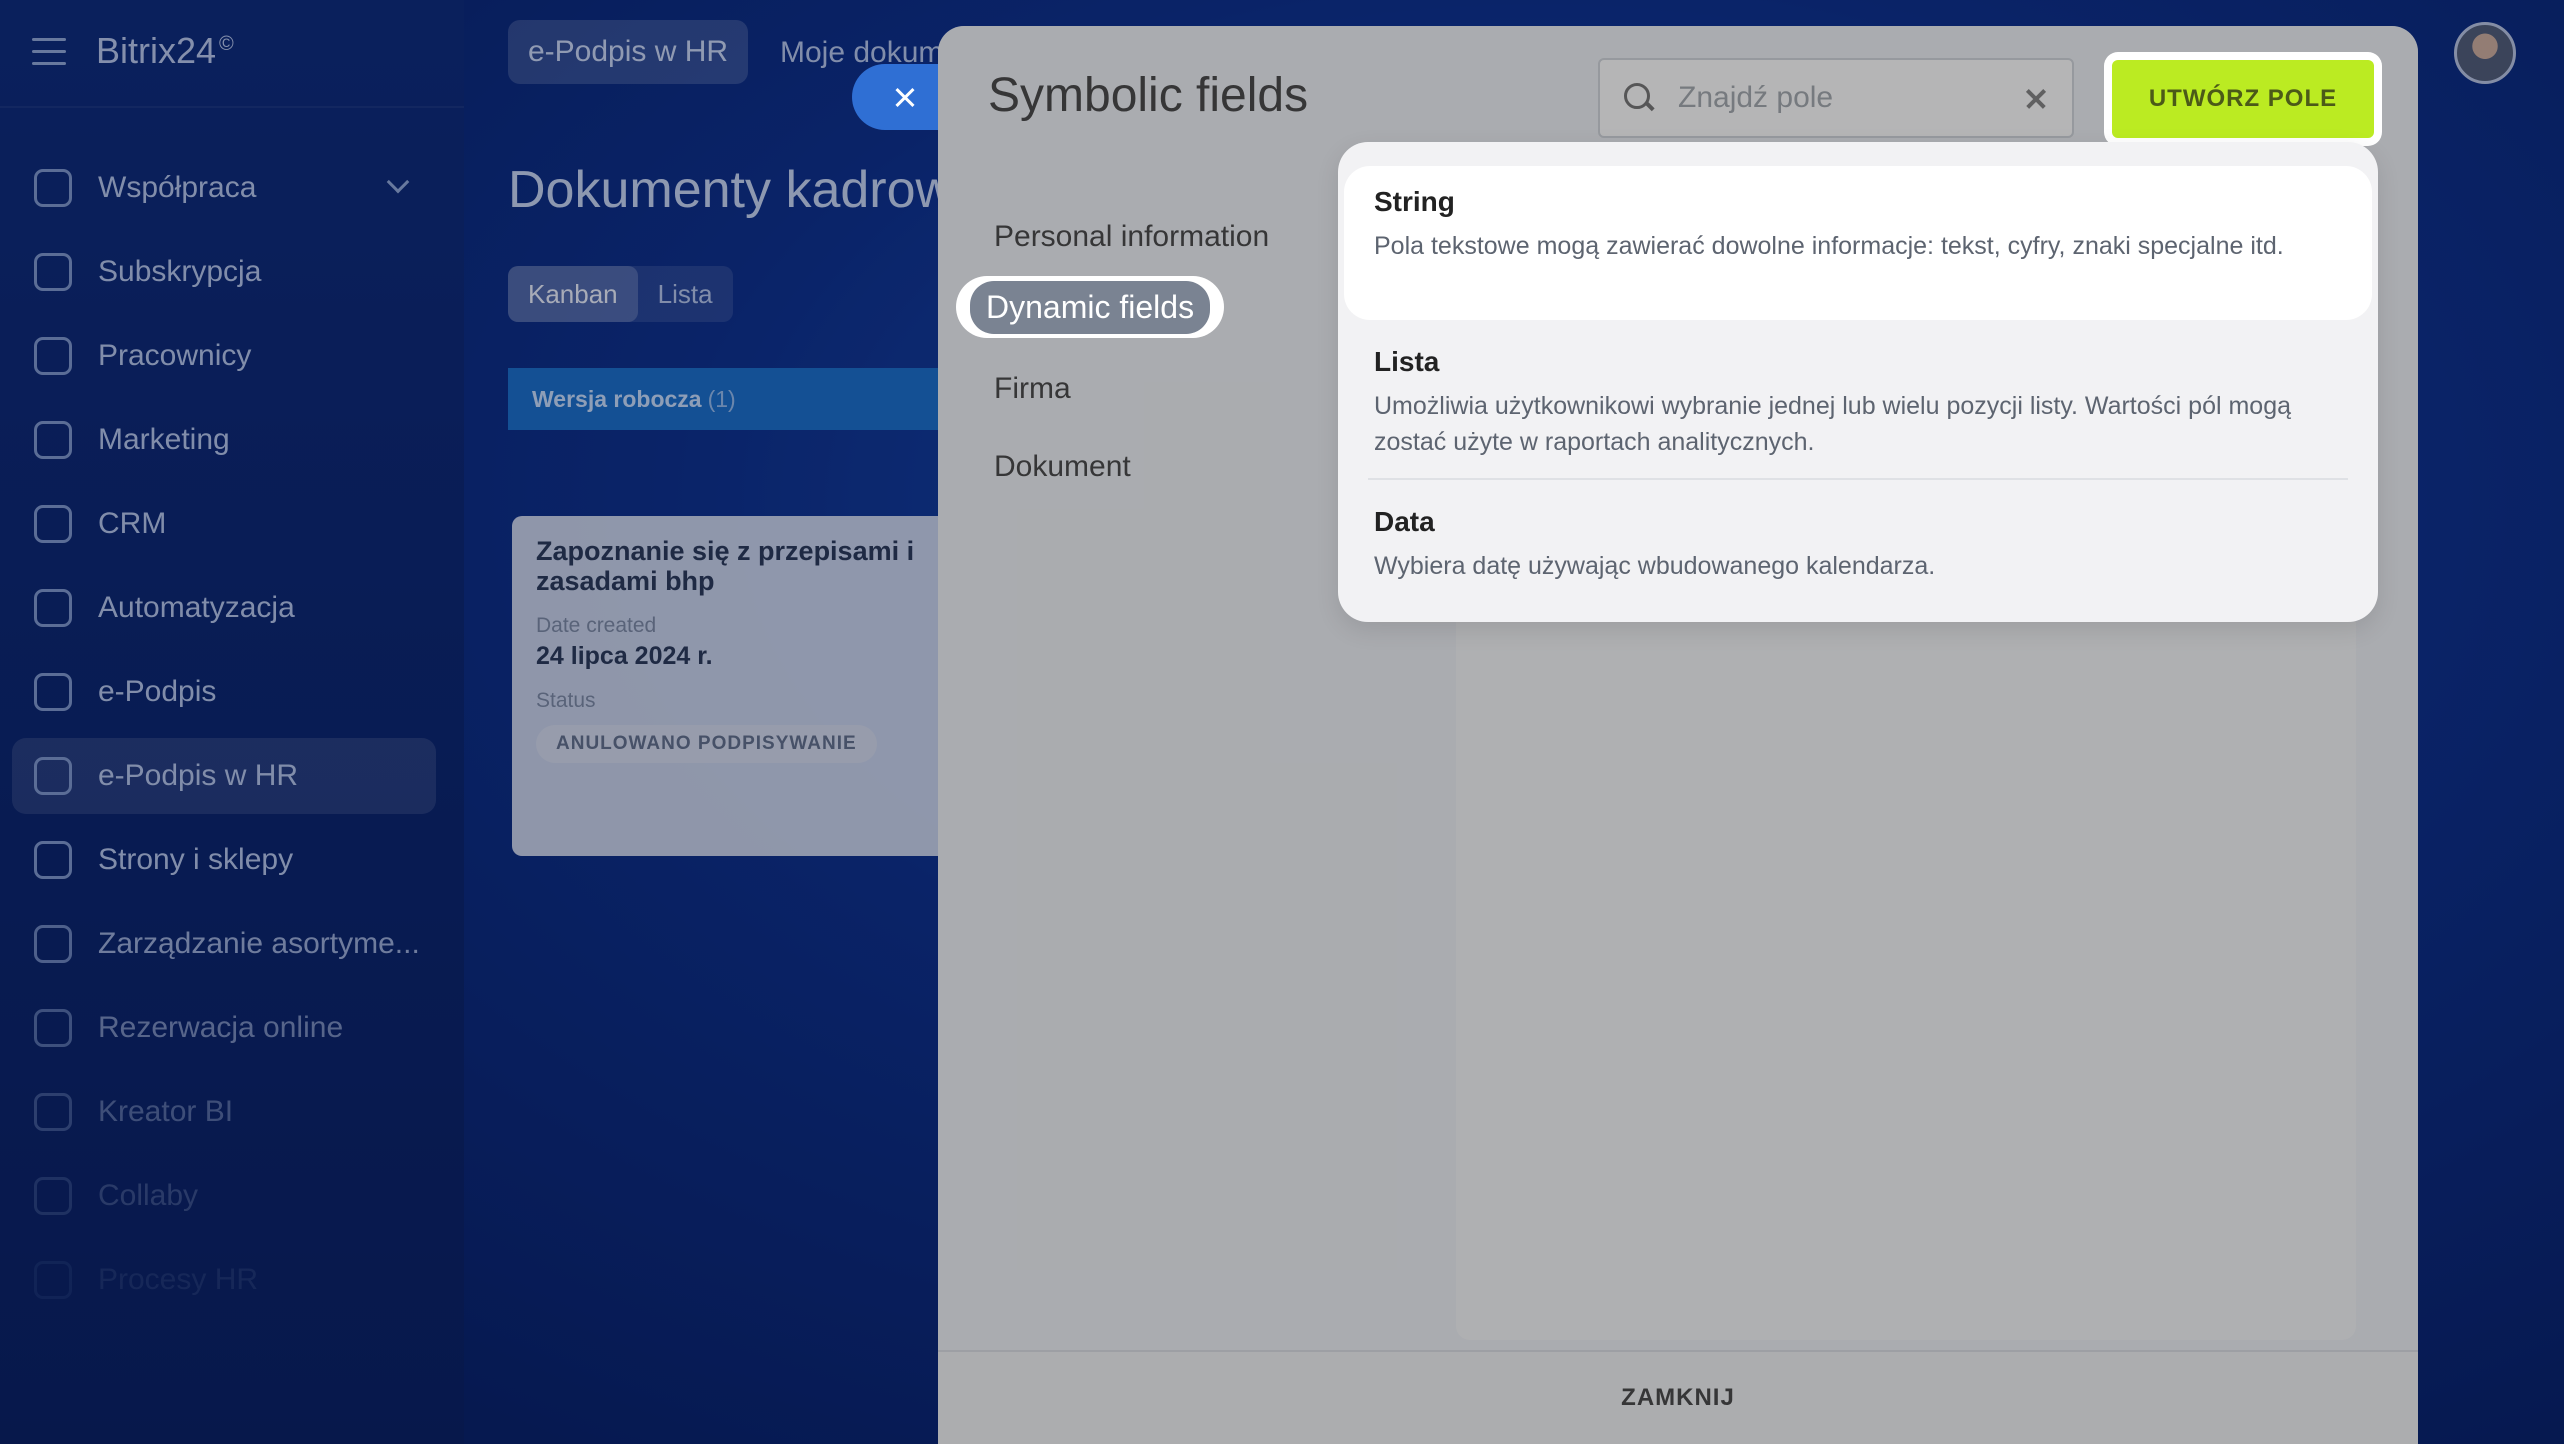 This screenshot has width=2564, height=1444. Describe the element at coordinates (1858, 479) in the screenshot. I see `dropdown-divider` at that location.